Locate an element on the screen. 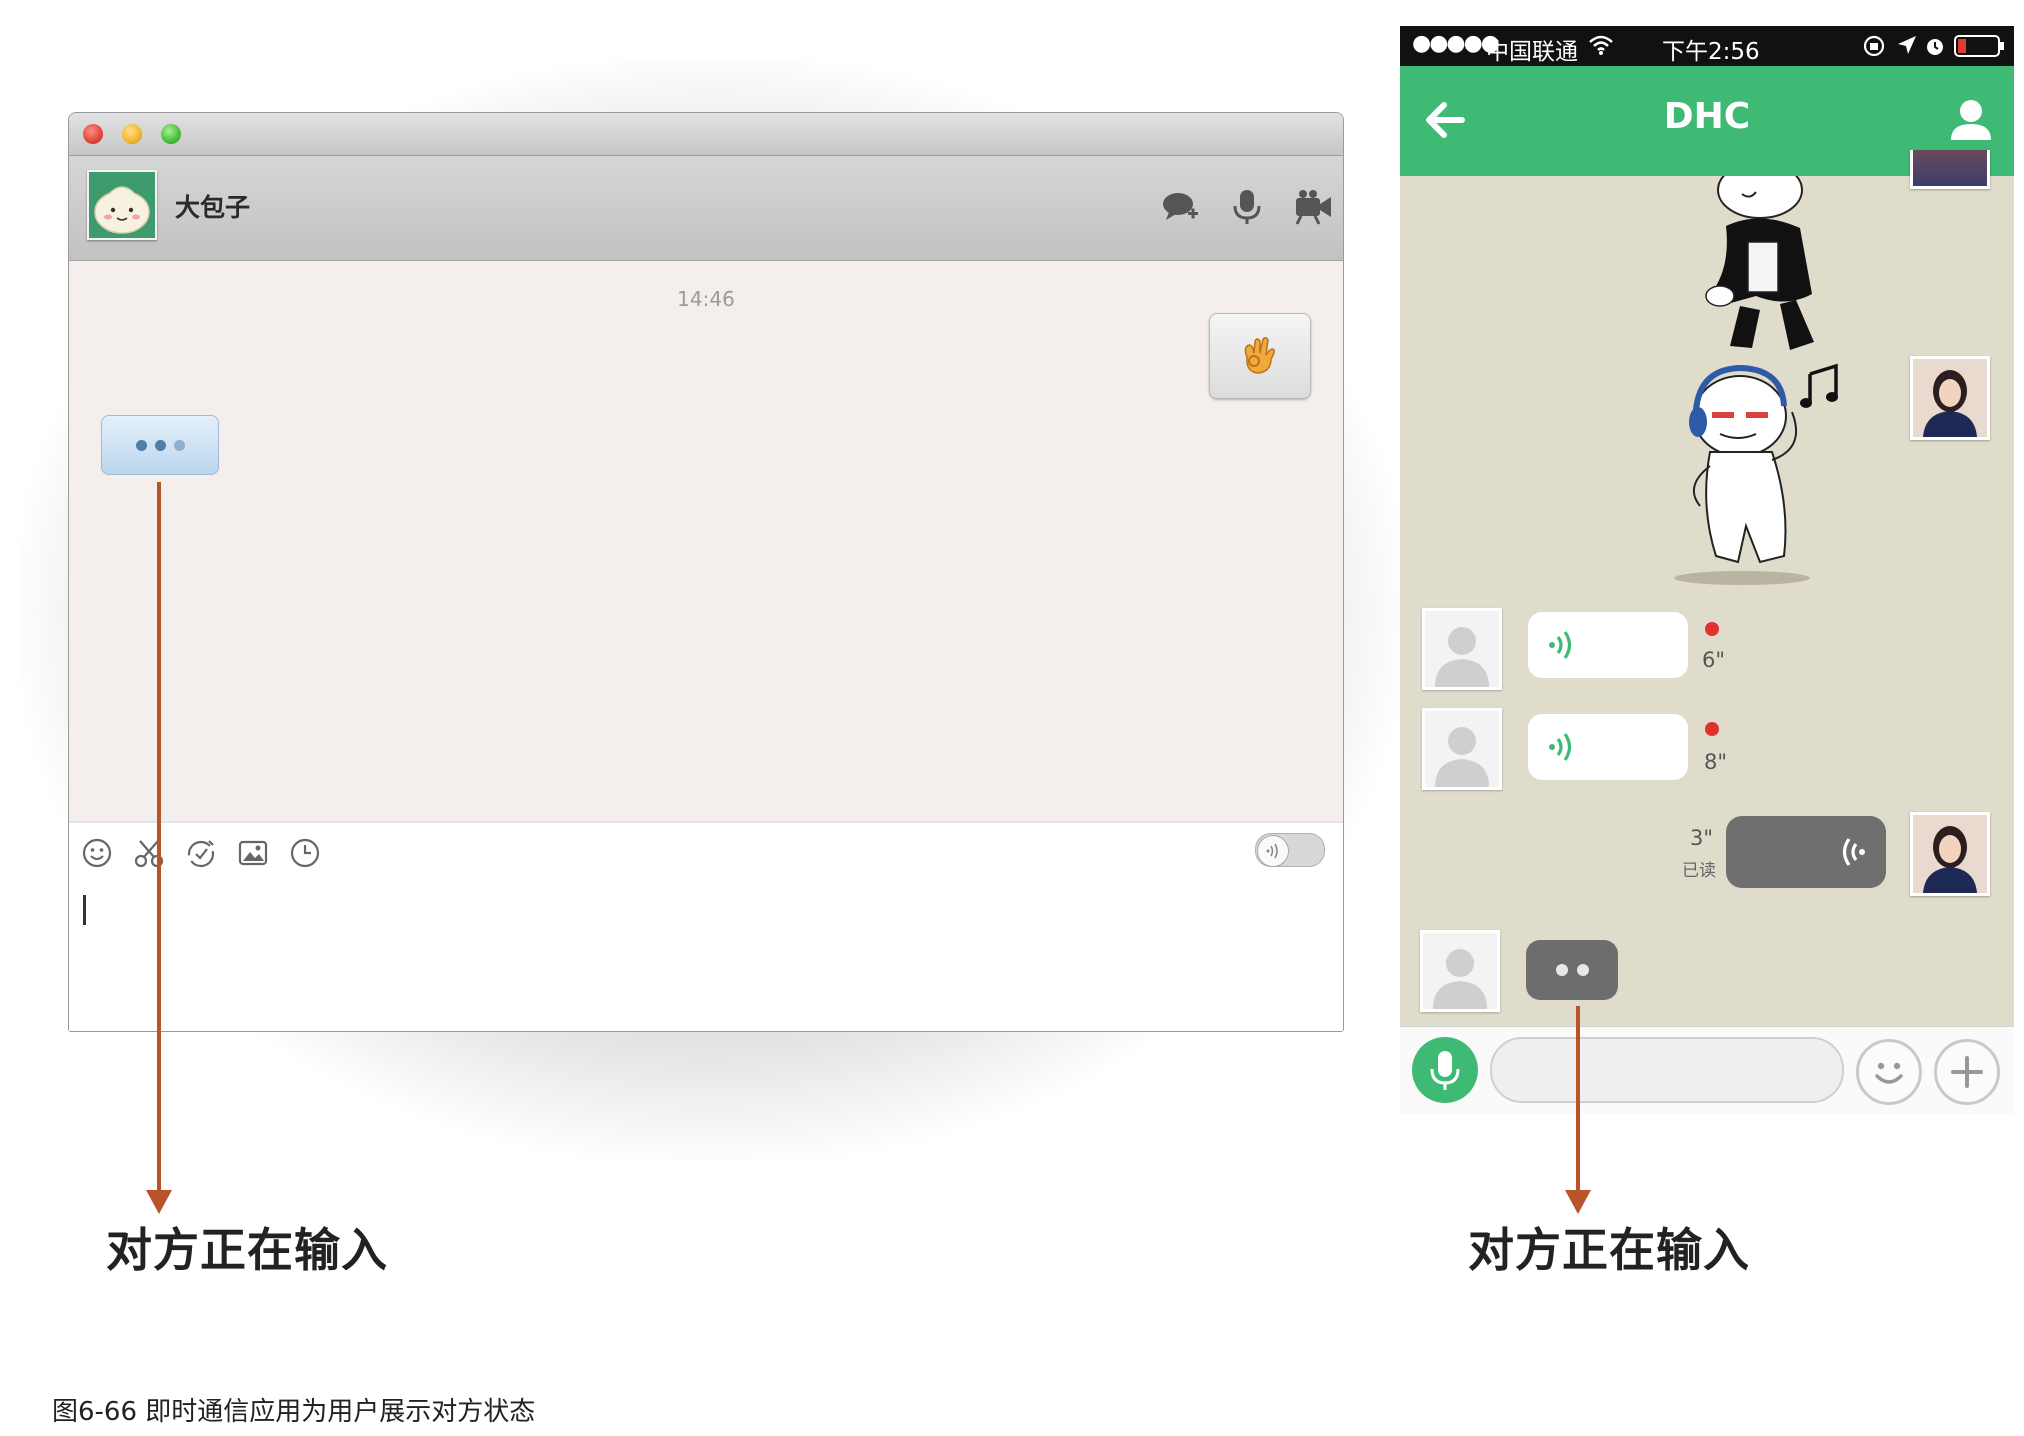 The width and height of the screenshot is (2024, 1436). figure-caption: 图6-66 即时通信应用为用户展示对方状态 is located at coordinates (294, 1412).